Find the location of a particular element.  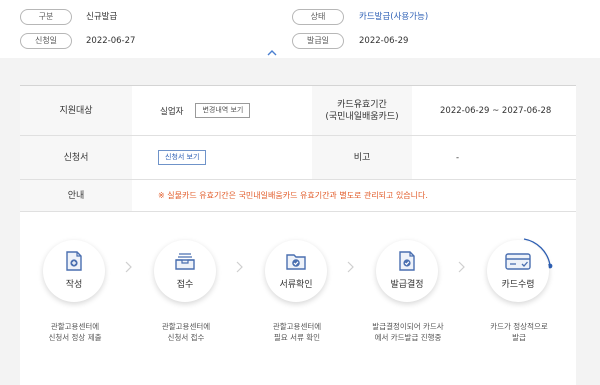

step-desc: 관할고용센터에 필요 서류 확인 is located at coordinates (297, 332).